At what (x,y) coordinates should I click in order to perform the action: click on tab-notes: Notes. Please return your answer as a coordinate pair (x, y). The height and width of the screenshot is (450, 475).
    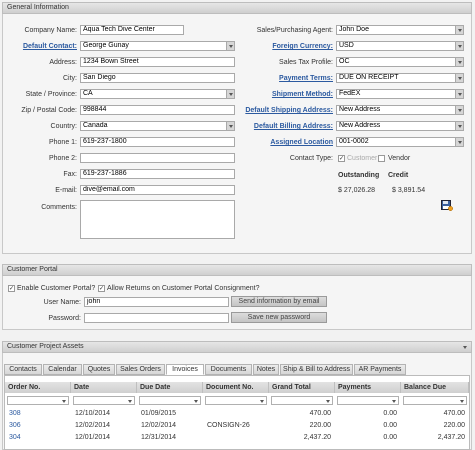
    Looking at the image, I should click on (266, 369).